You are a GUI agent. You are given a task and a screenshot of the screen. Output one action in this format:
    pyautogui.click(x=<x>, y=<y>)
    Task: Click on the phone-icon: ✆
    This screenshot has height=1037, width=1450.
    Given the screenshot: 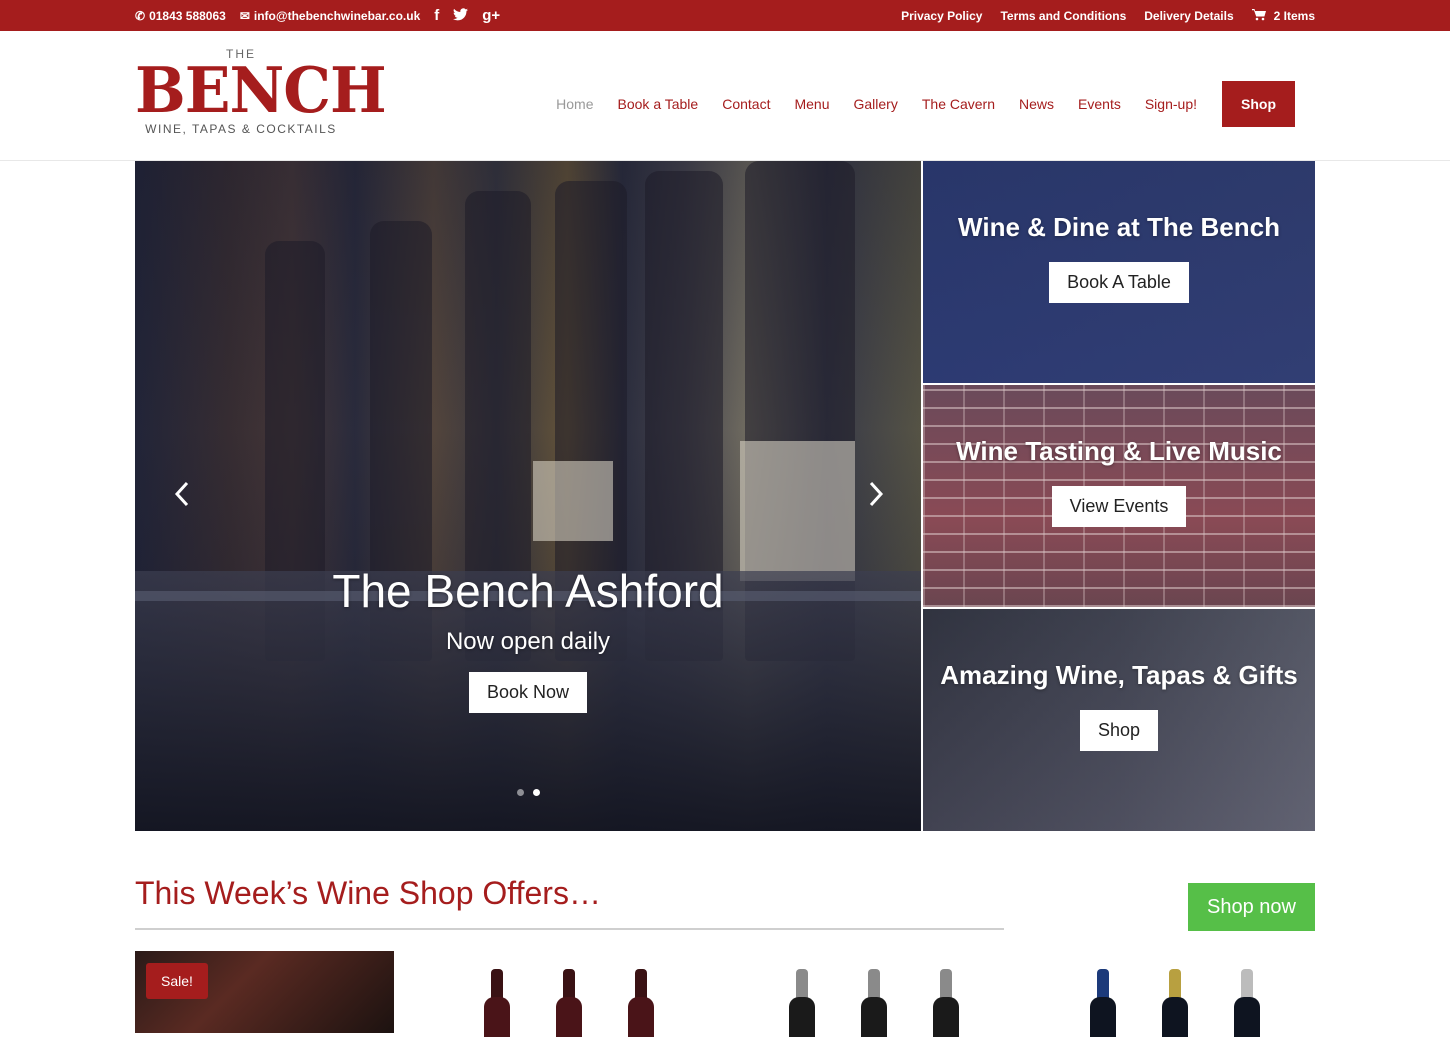 What is the action you would take?
    pyautogui.click(x=140, y=15)
    